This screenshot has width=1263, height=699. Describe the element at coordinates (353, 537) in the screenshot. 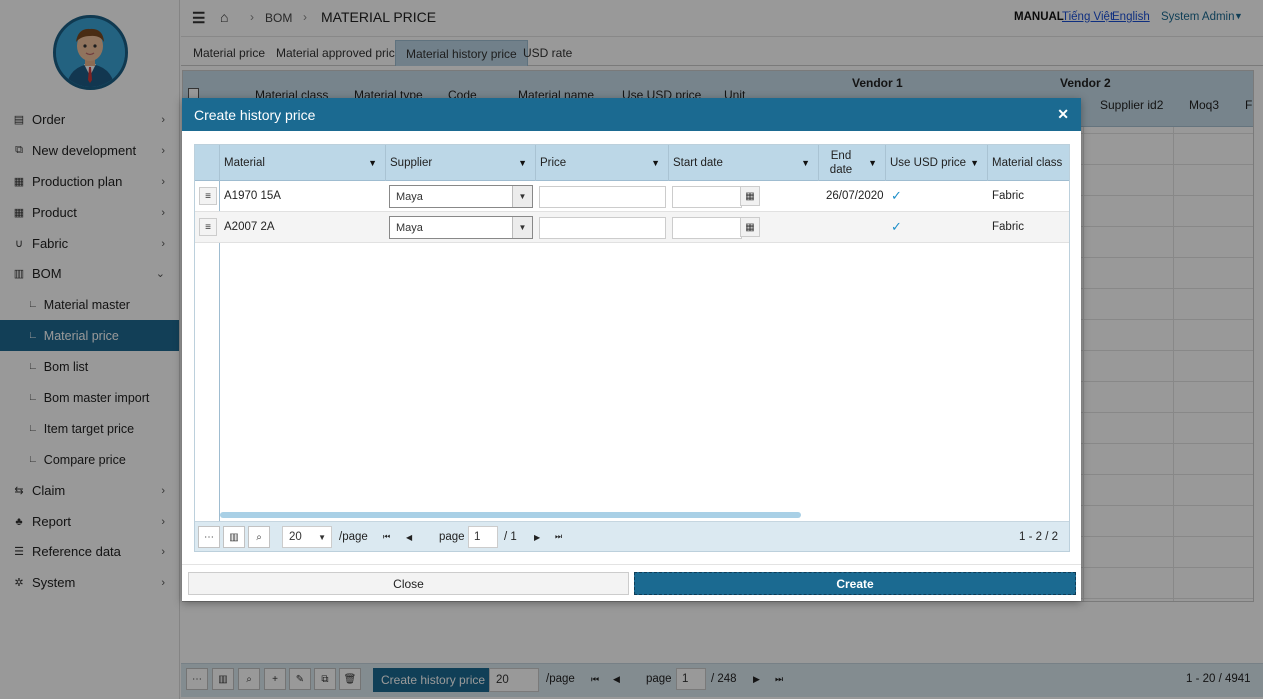

I see `per-page-label: /page` at that location.